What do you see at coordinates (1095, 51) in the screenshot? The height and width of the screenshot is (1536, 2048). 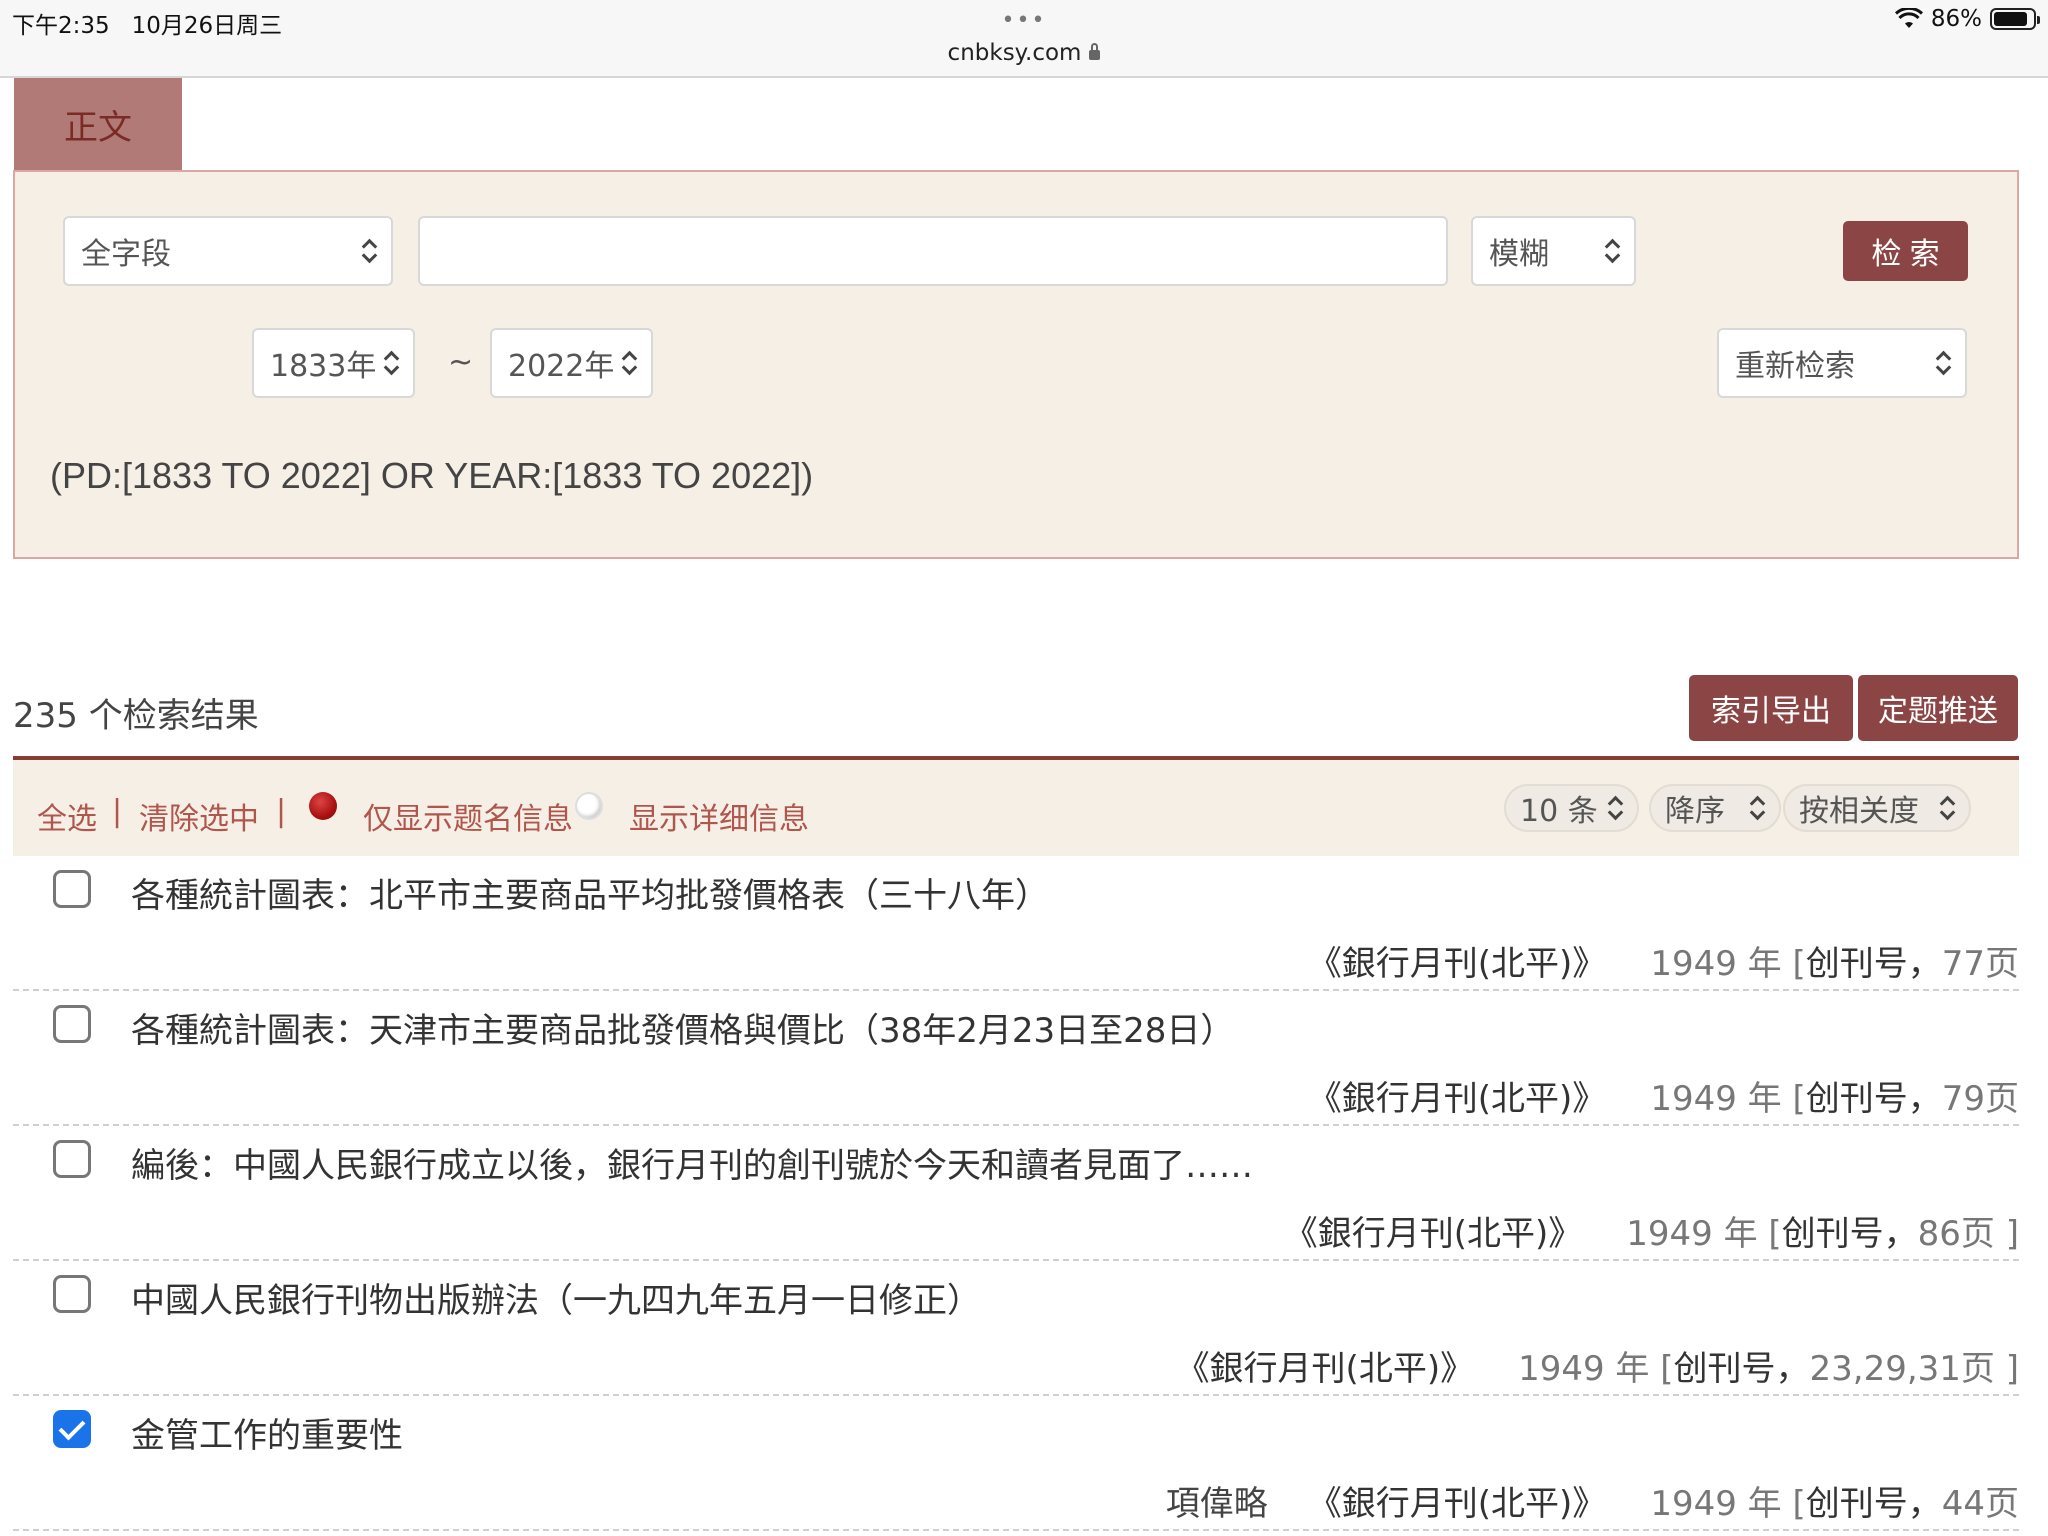 I see `lock-icon` at bounding box center [1095, 51].